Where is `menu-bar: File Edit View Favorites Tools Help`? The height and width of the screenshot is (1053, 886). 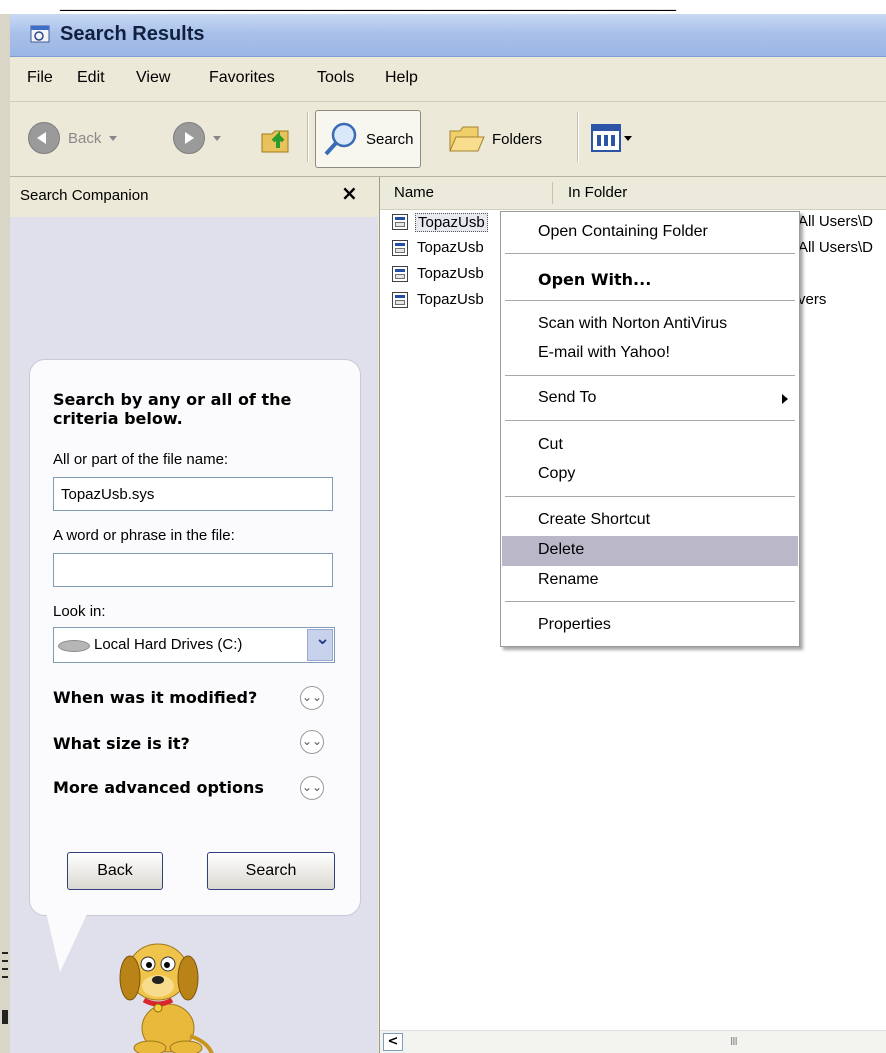
menu-bar: File Edit View Favorites Tools Help is located at coordinates (448, 79).